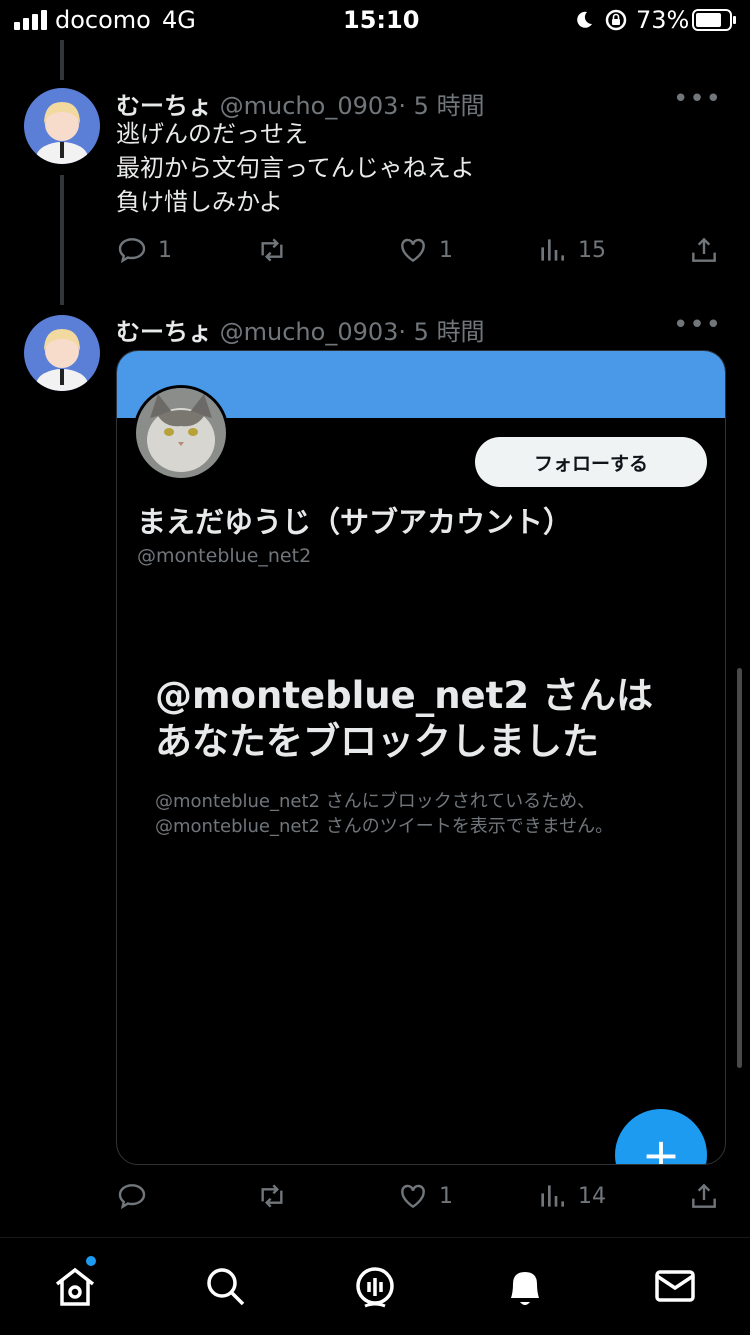 The width and height of the screenshot is (750, 1335). I want to click on scrollbar, so click(739, 868).